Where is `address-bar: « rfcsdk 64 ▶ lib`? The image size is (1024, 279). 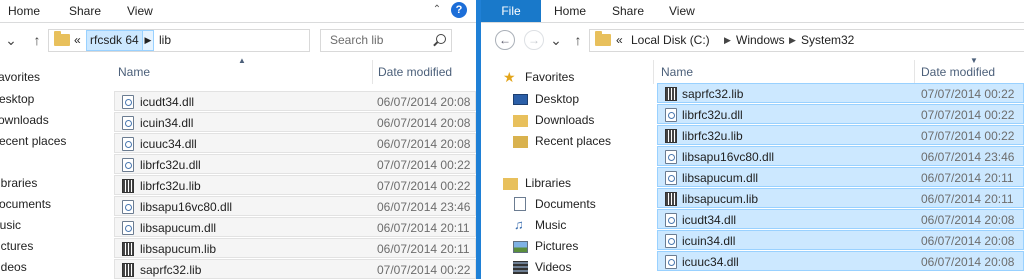
address-bar: « rfcsdk 64 ▶ lib is located at coordinates (179, 40).